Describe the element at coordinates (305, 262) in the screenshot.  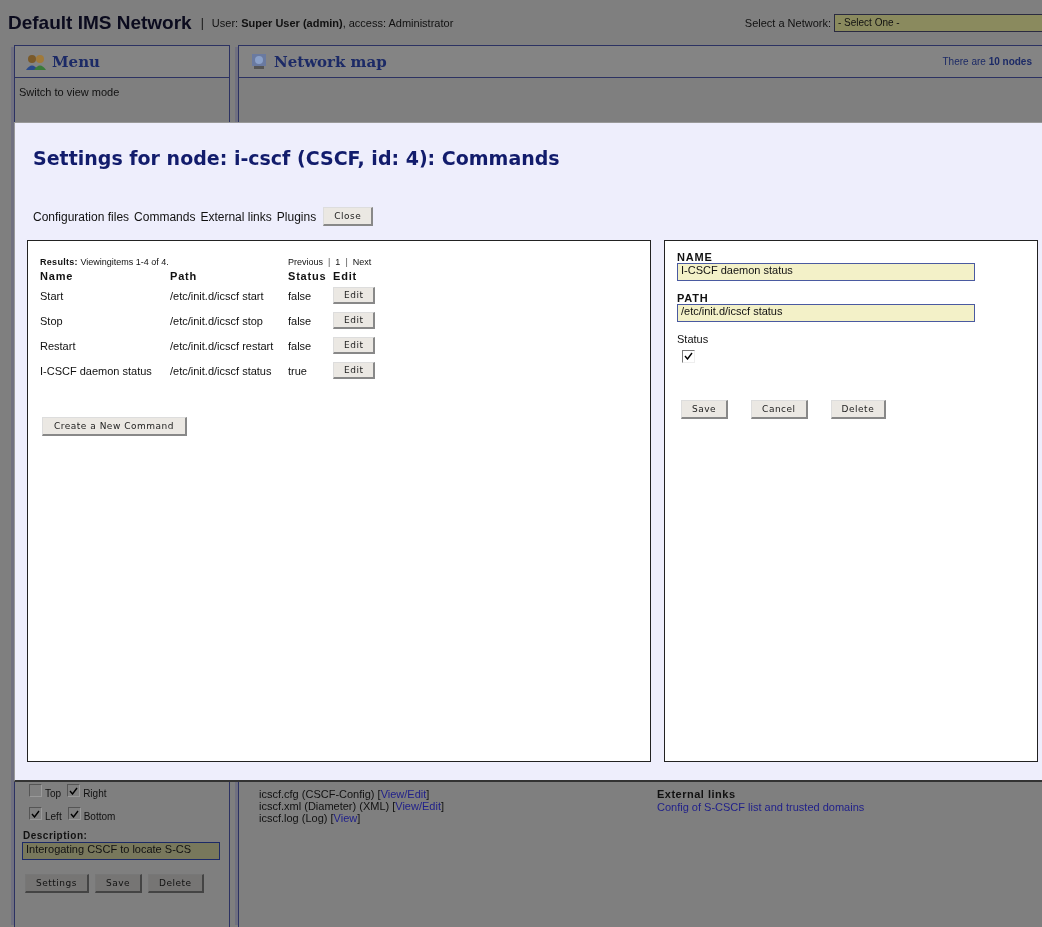
I see `pager-link: Previous` at that location.